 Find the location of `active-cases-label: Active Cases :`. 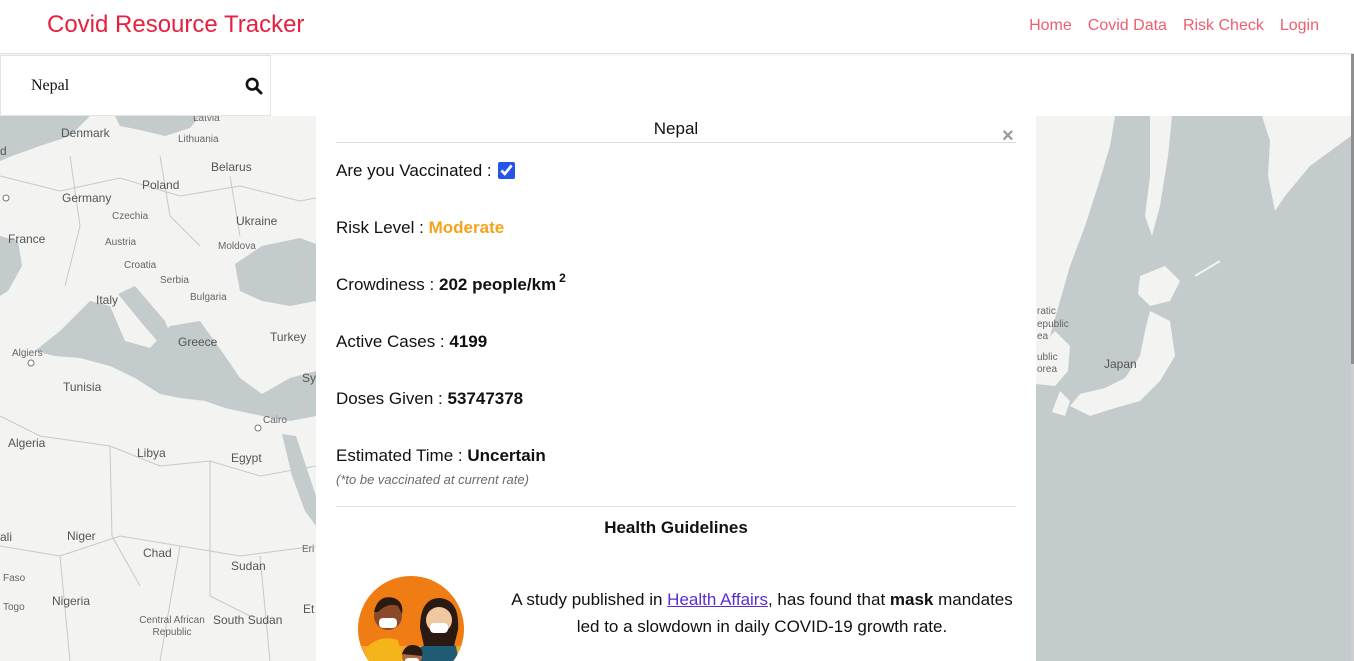

active-cases-label: Active Cases : is located at coordinates (390, 341).